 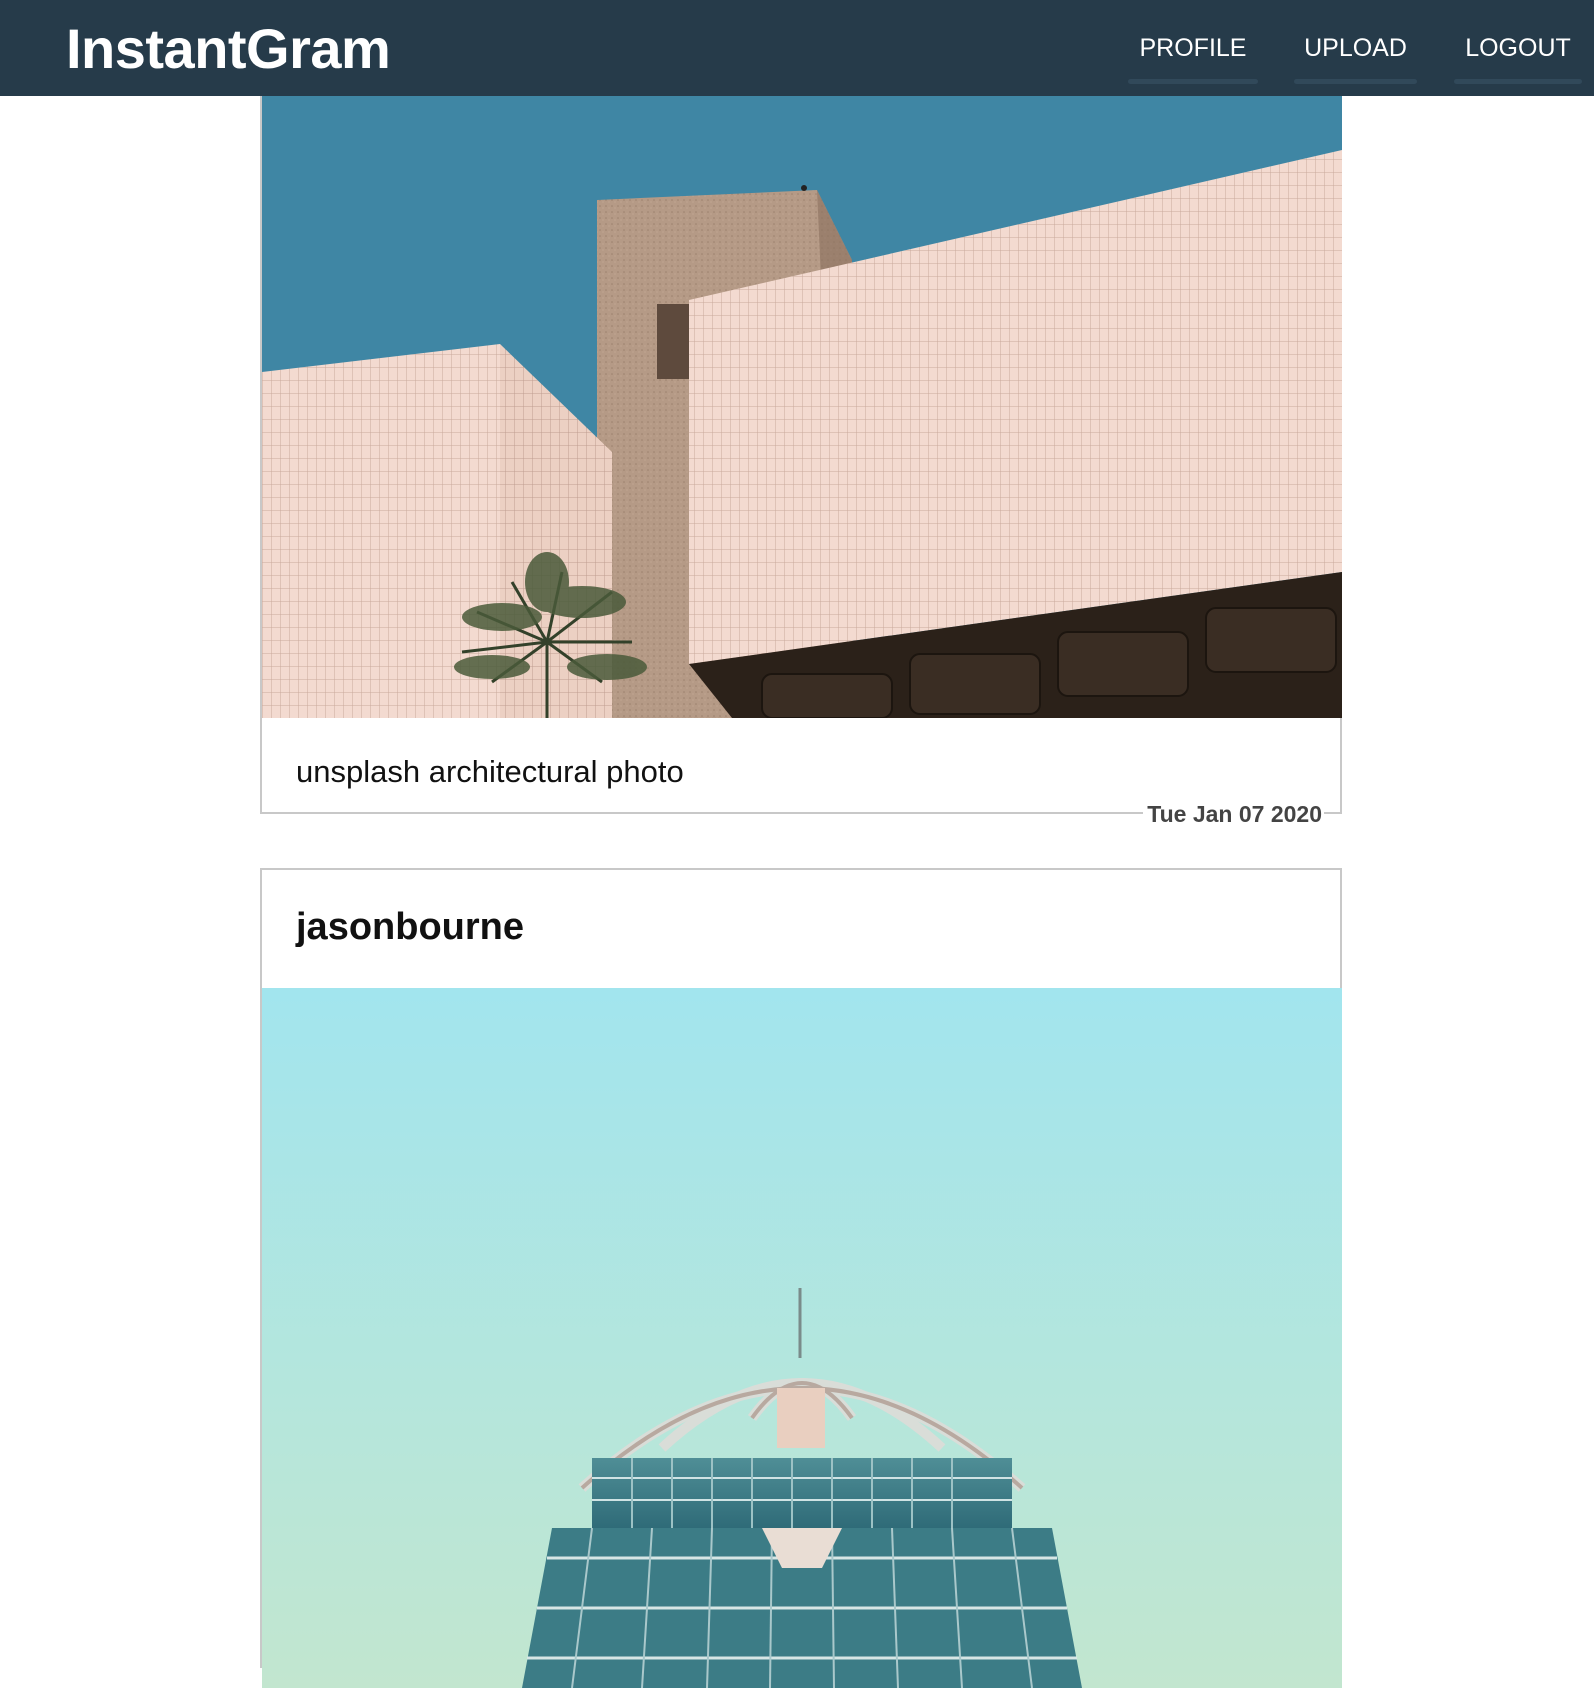 I want to click on post-date: Tue Jan 07 2020, so click(x=1233, y=814).